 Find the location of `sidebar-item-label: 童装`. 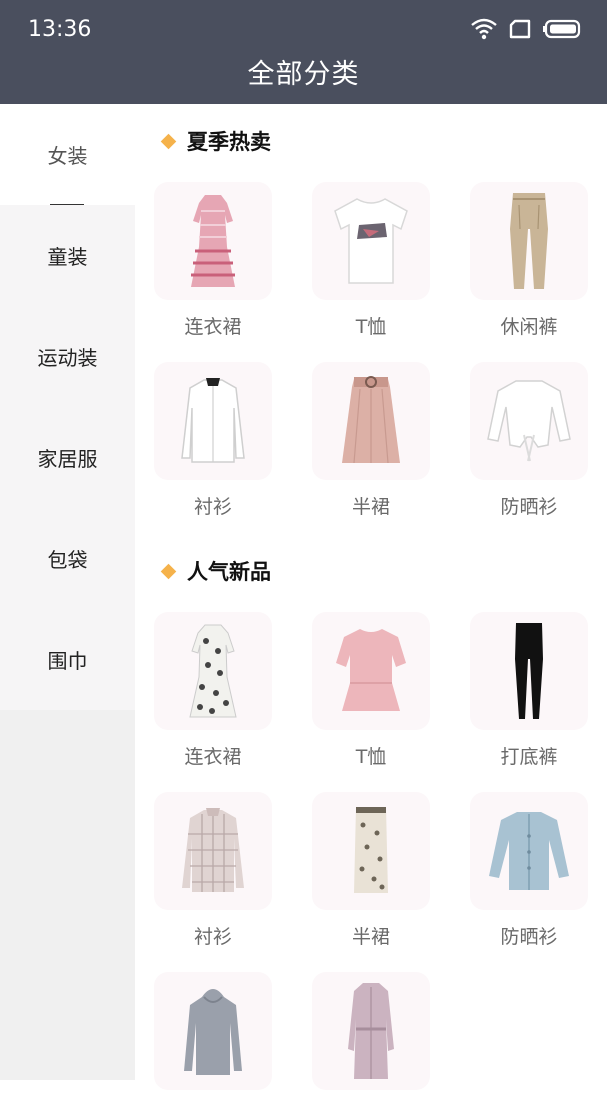

sidebar-item-label: 童装 is located at coordinates (67, 257).